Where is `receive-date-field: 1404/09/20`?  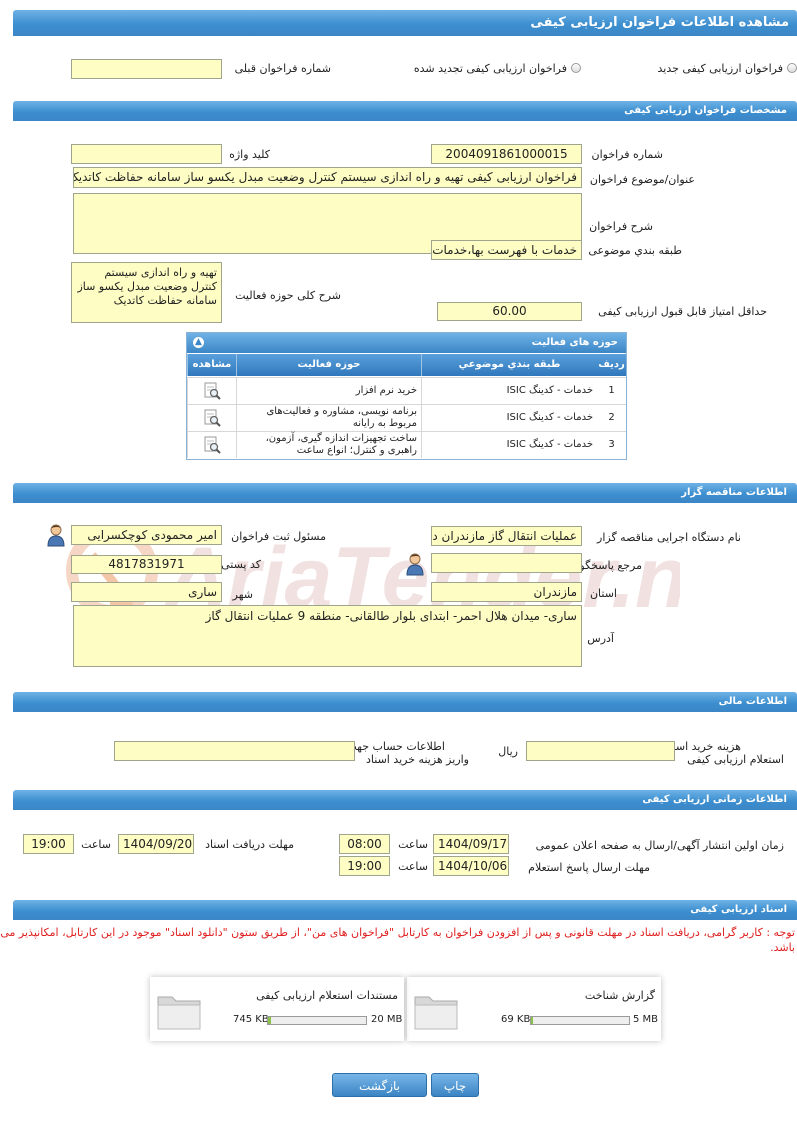 receive-date-field: 1404/09/20 is located at coordinates (156, 844).